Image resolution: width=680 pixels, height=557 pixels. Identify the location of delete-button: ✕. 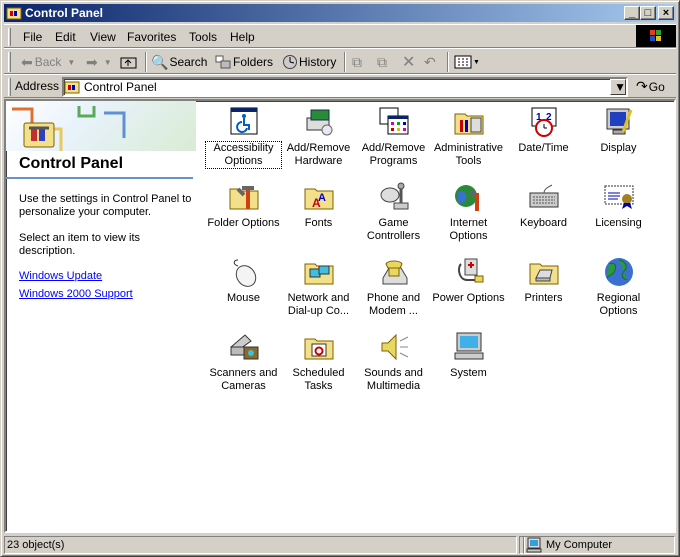
(408, 62).